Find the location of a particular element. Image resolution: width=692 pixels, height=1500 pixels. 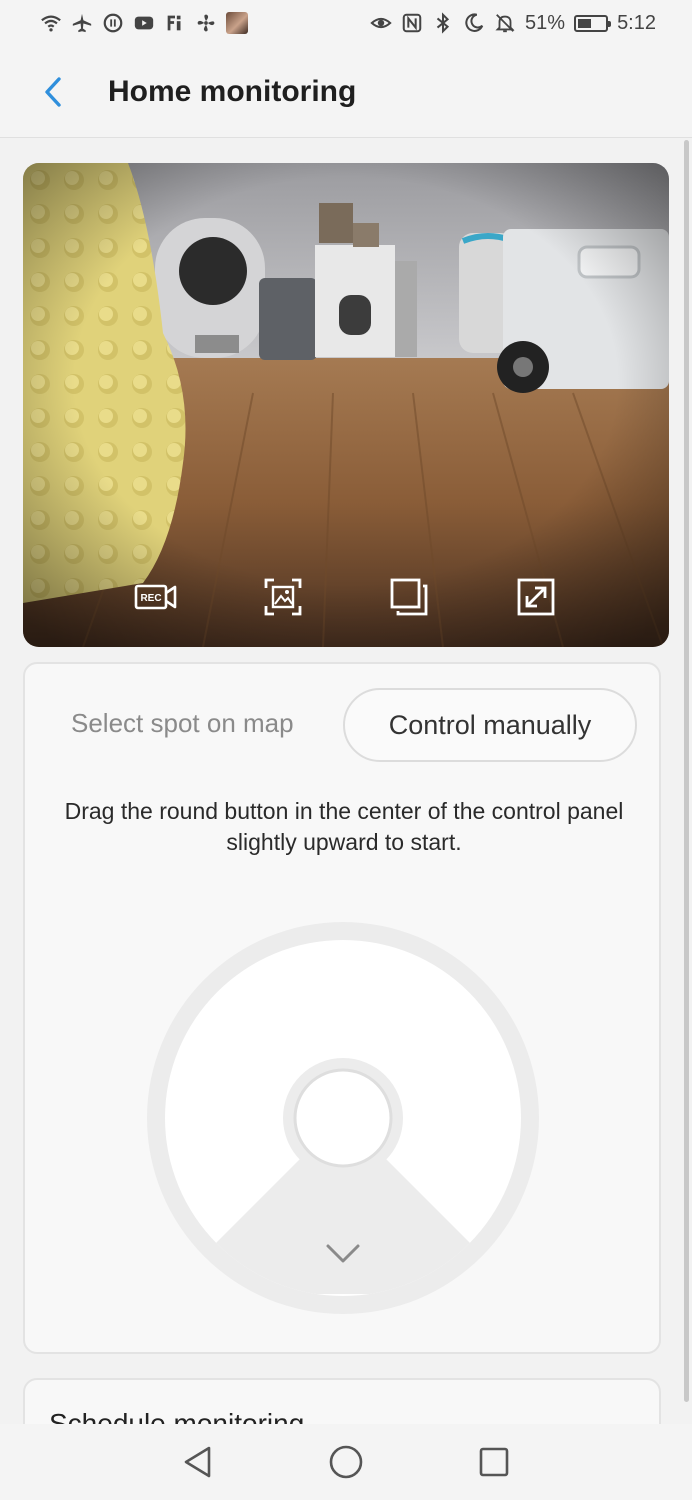

joystick-knob is located at coordinates (343, 1118).